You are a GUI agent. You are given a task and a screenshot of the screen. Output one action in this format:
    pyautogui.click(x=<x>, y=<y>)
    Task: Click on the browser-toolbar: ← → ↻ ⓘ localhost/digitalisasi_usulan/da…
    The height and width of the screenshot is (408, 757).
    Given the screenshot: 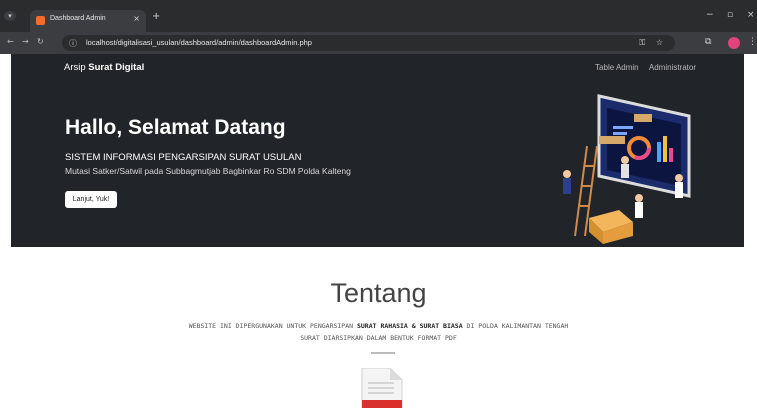 What is the action you would take?
    pyautogui.click(x=378, y=43)
    